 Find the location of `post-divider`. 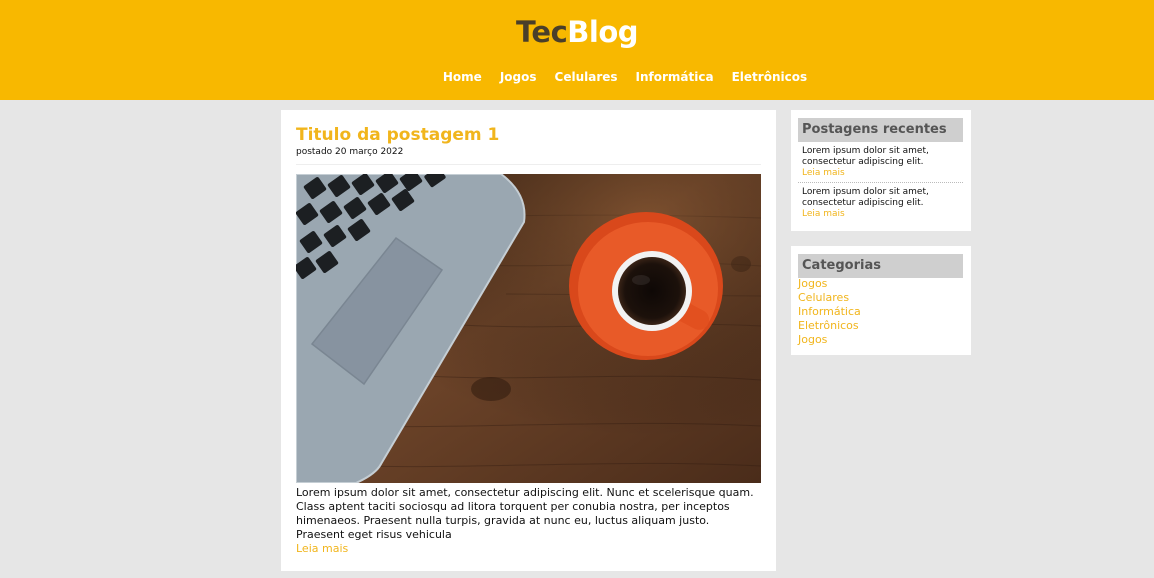

post-divider is located at coordinates (528, 164).